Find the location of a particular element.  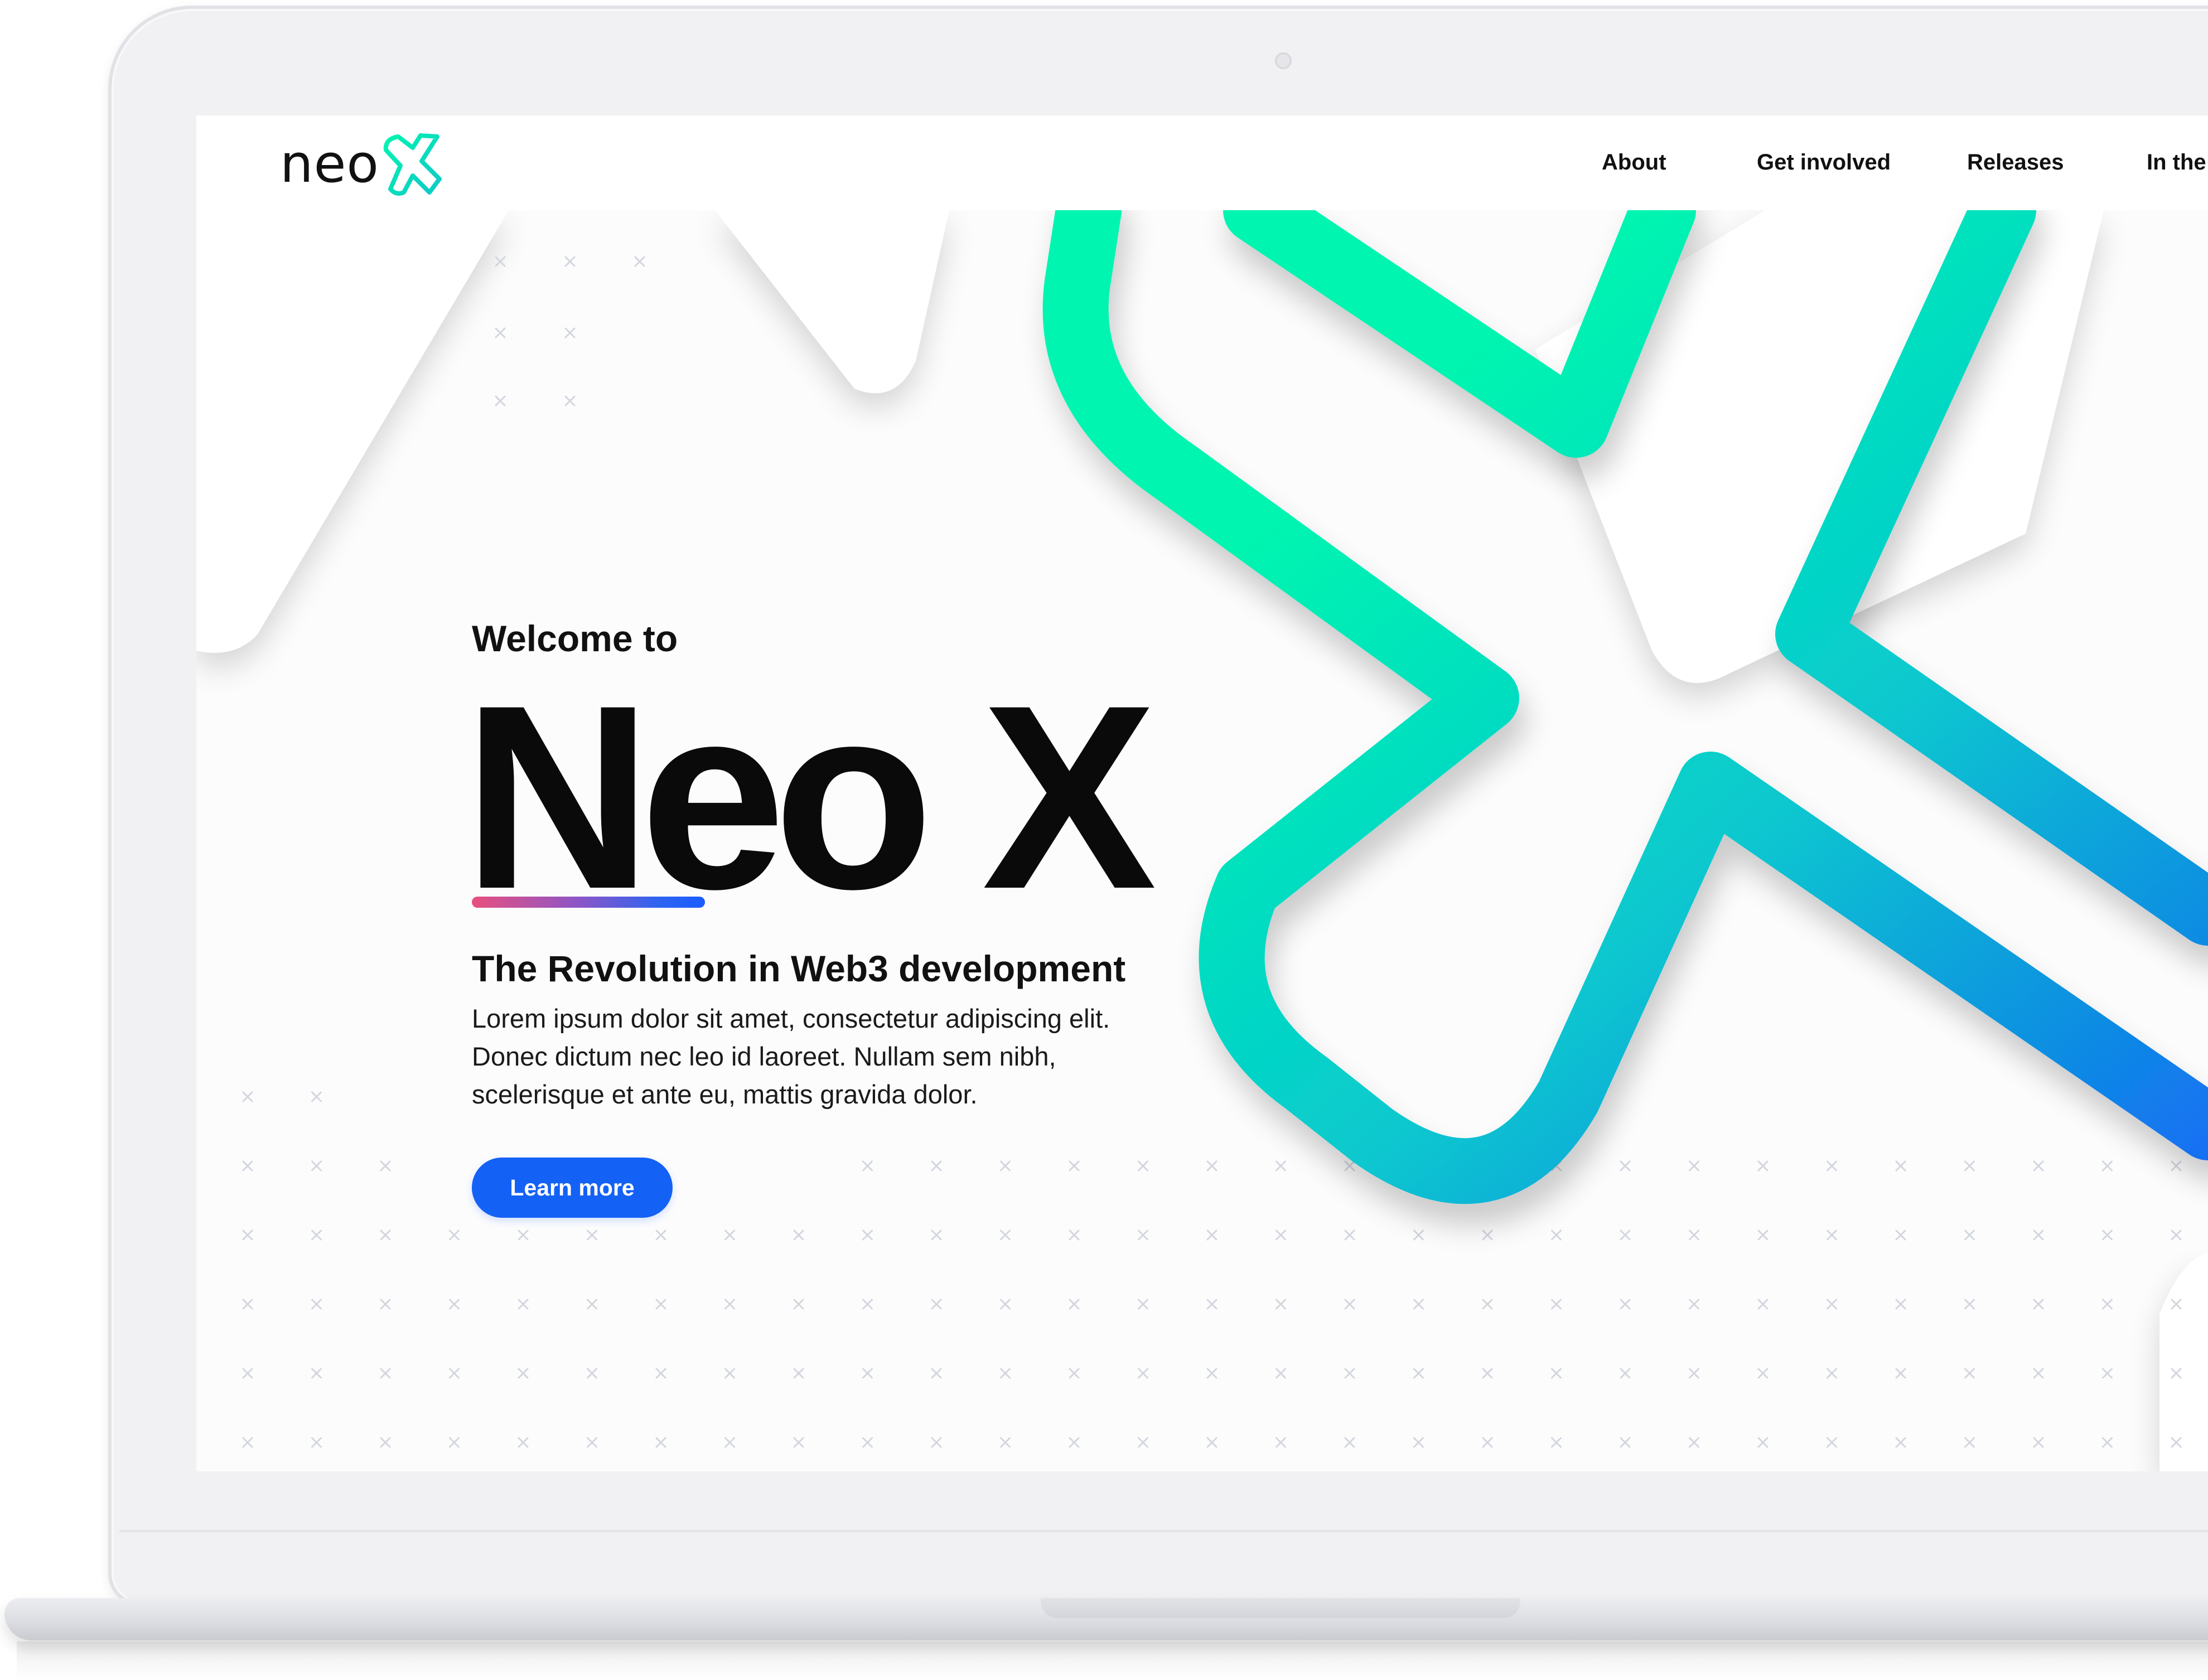

laptop-hinge-notch is located at coordinates (1280, 1608).